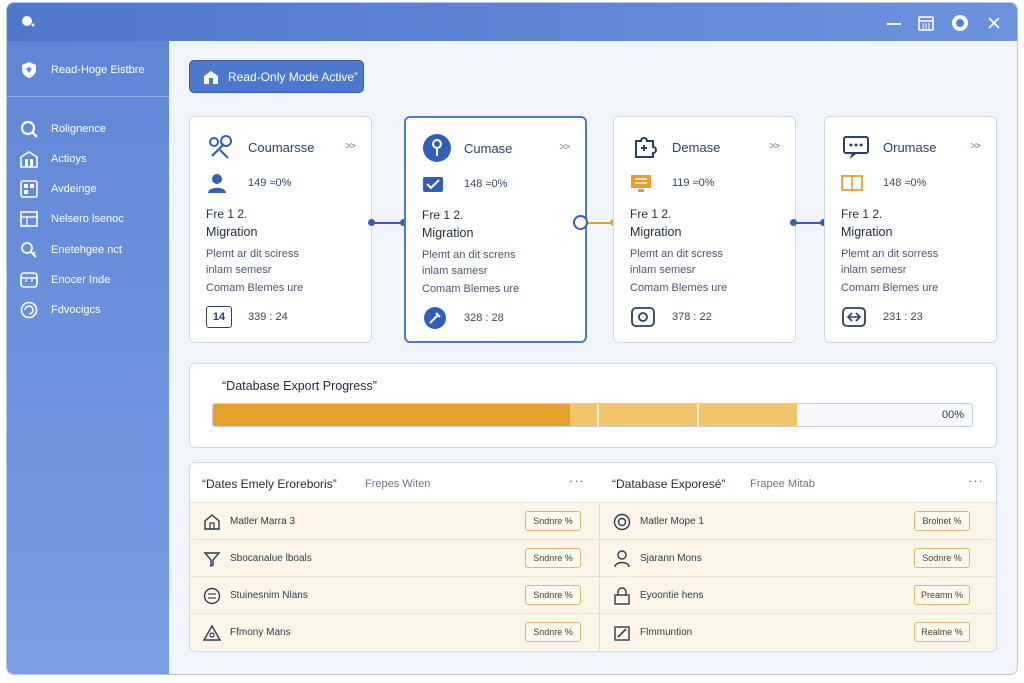 This screenshot has height=683, width=1024. I want to click on table-row: Sjarann Mons Sodnre %, so click(798, 557).